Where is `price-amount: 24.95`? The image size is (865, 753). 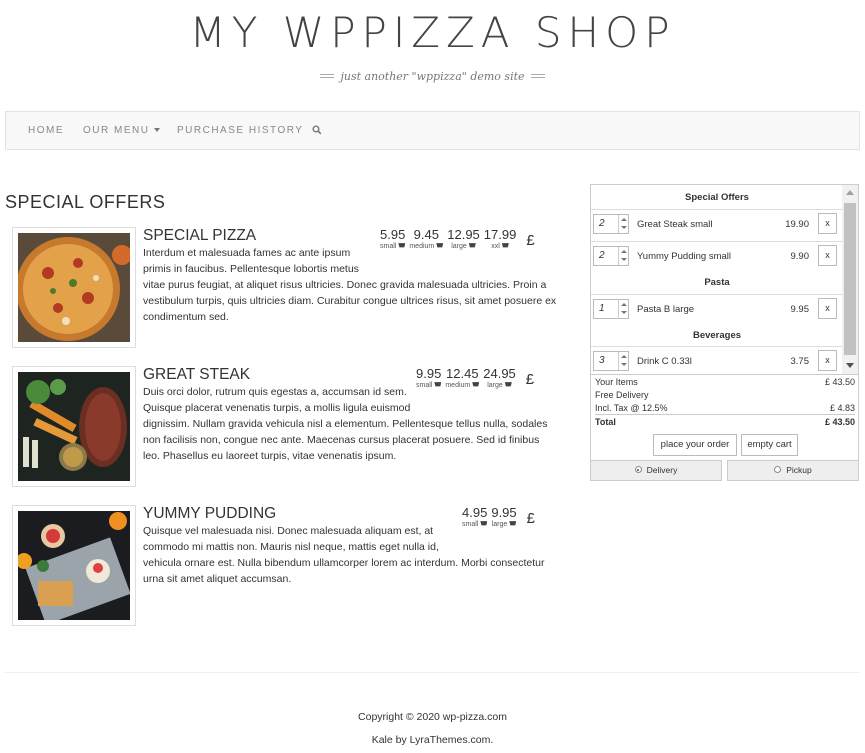 price-amount: 24.95 is located at coordinates (499, 373).